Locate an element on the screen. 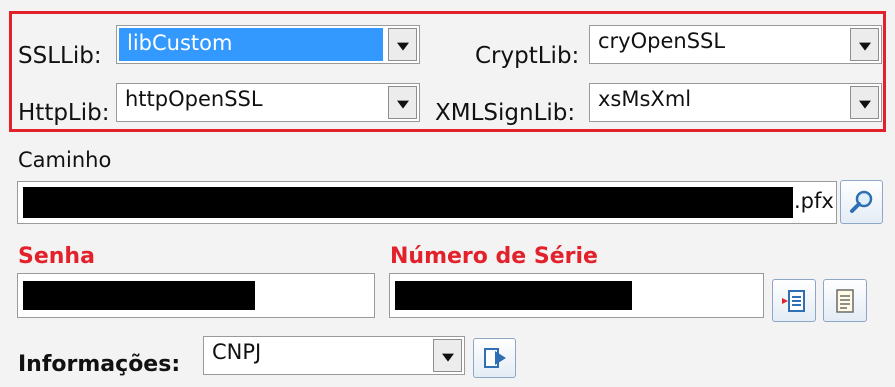  xmlsignlib-dropdown-button is located at coordinates (864, 102).